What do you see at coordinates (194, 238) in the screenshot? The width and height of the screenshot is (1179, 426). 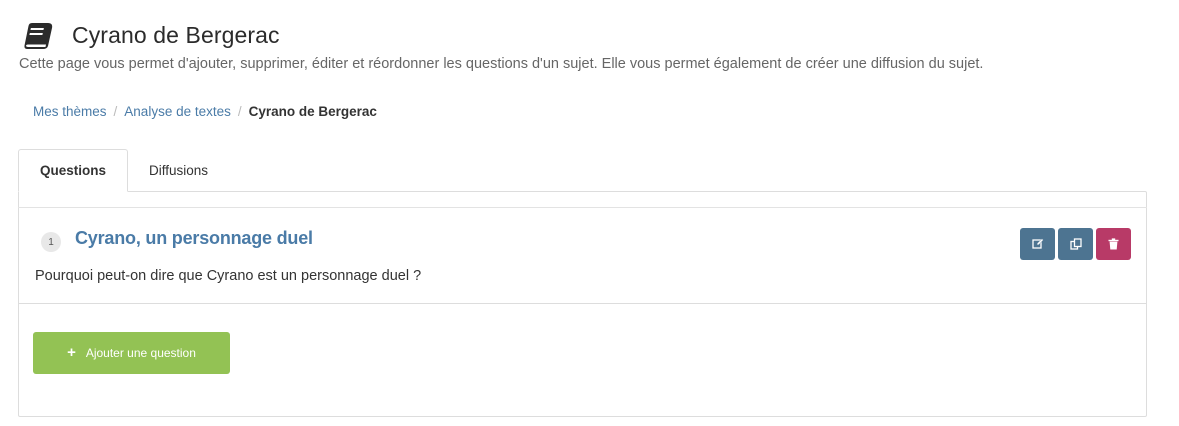 I see `question-title: Cyrano, un personnage duel` at bounding box center [194, 238].